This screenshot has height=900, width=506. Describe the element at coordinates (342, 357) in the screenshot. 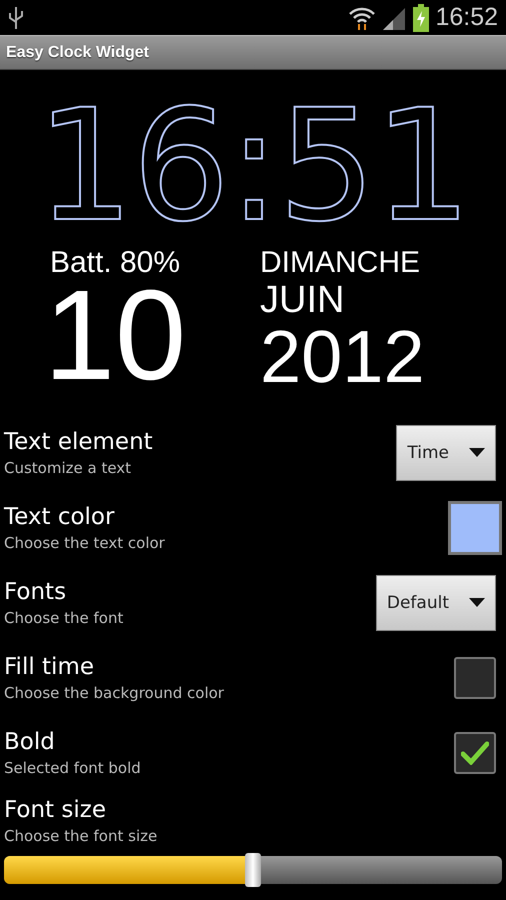

I see `year: 2012` at that location.